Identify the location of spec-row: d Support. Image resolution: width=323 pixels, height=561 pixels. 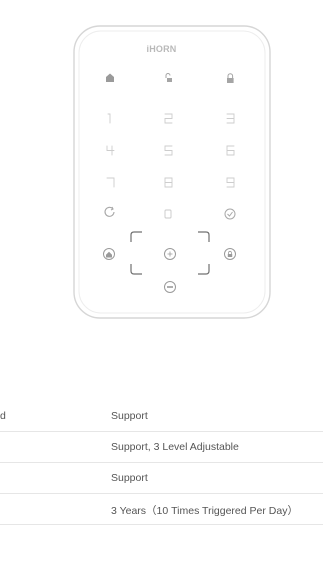
(161, 416).